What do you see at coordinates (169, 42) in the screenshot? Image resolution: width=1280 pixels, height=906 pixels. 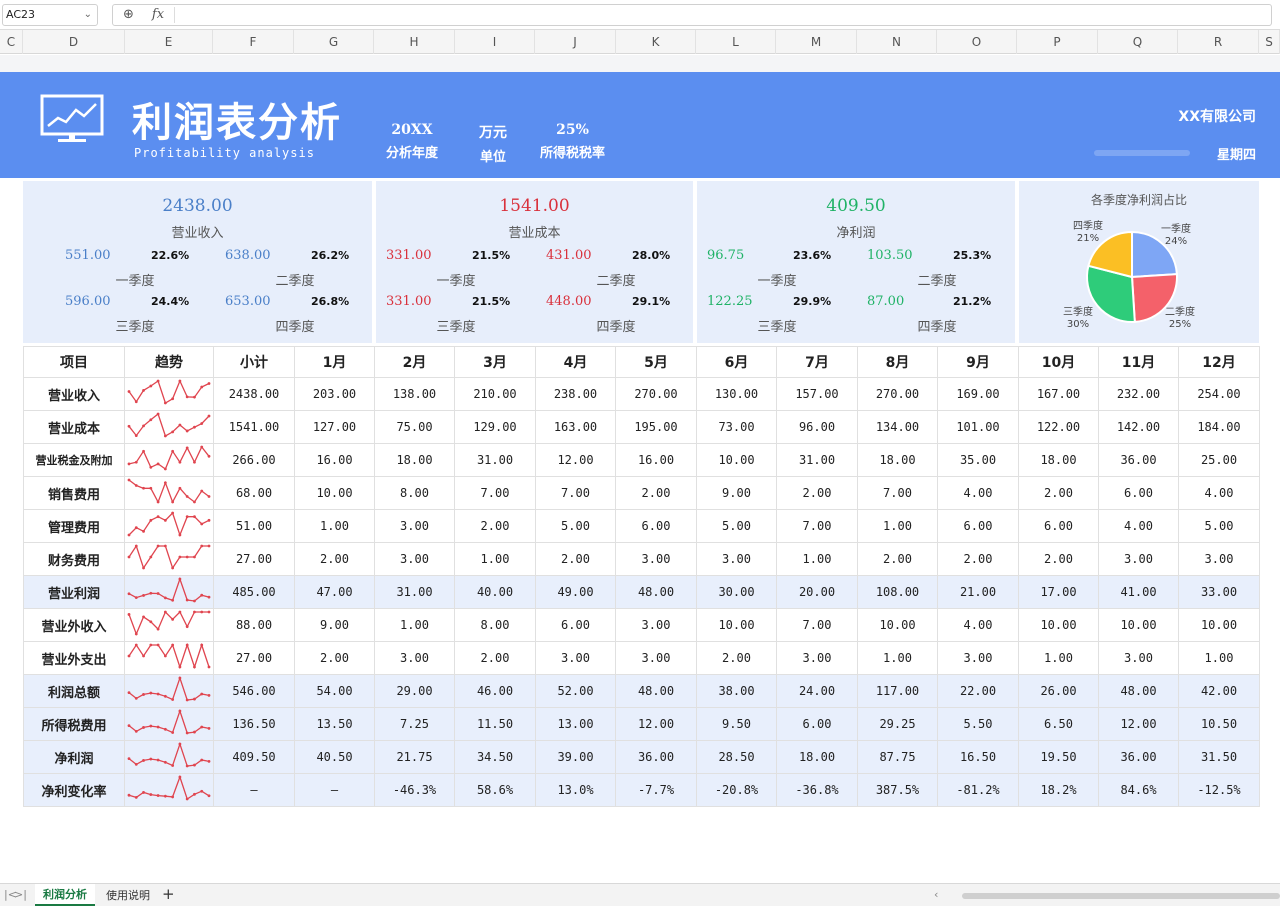 I see `column-header-e: E` at bounding box center [169, 42].